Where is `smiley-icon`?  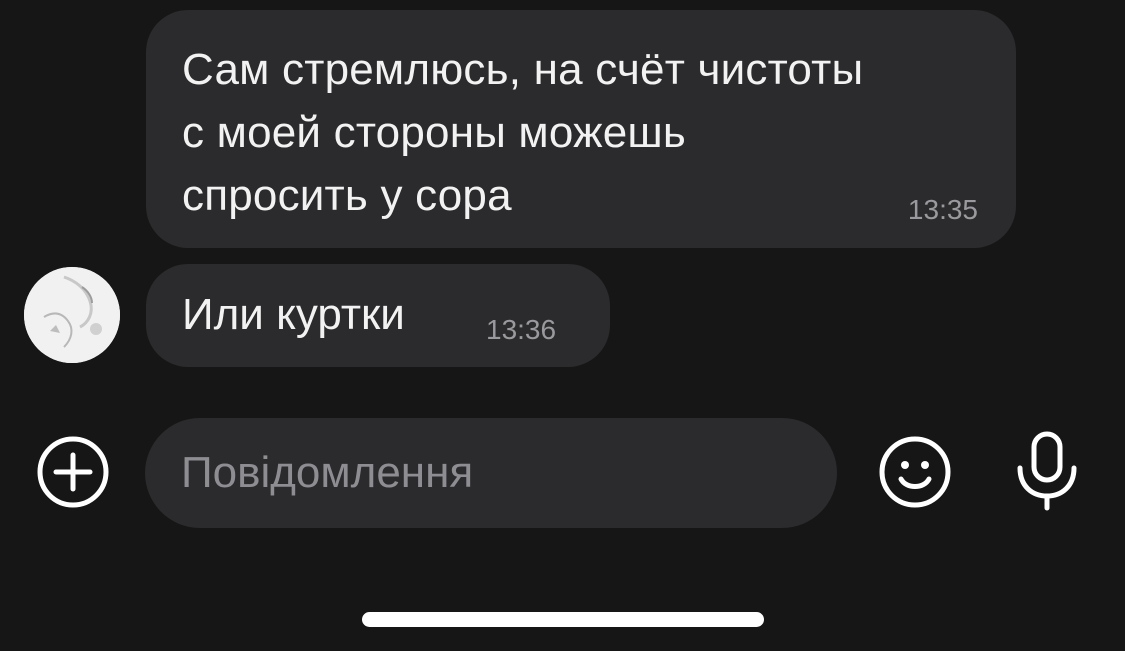 smiley-icon is located at coordinates (915, 472).